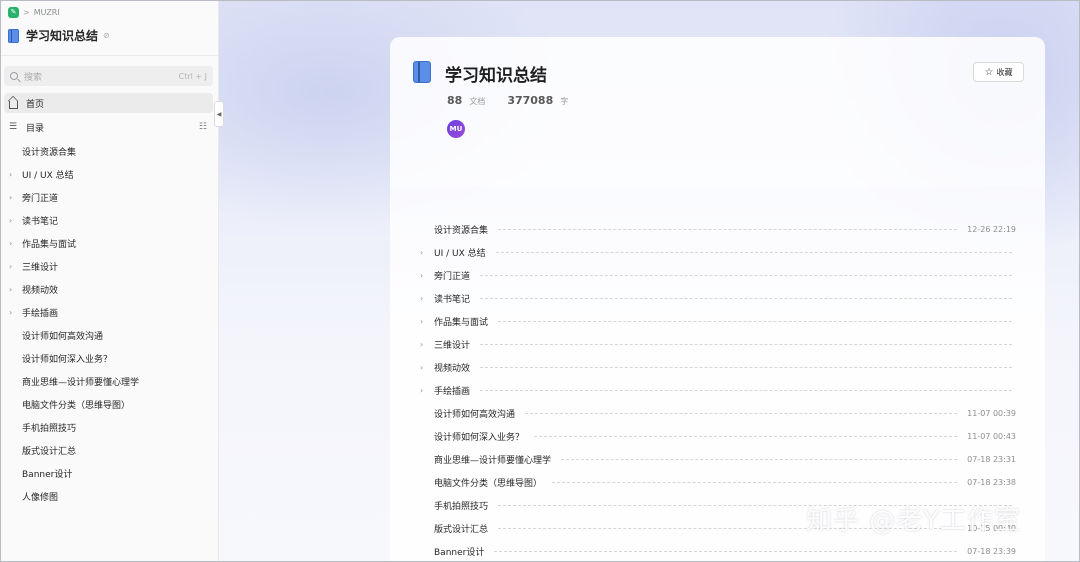  What do you see at coordinates (475, 415) in the screenshot?
I see `toc-label: 设计师如何高效沟通` at bounding box center [475, 415].